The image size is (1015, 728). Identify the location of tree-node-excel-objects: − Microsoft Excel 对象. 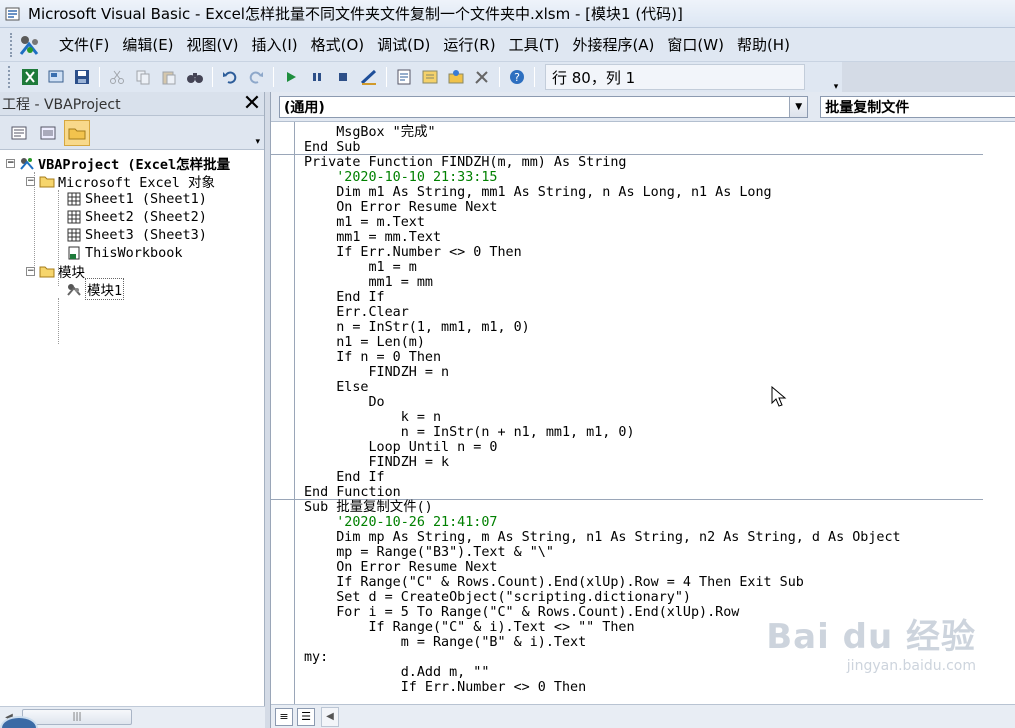
(132, 181).